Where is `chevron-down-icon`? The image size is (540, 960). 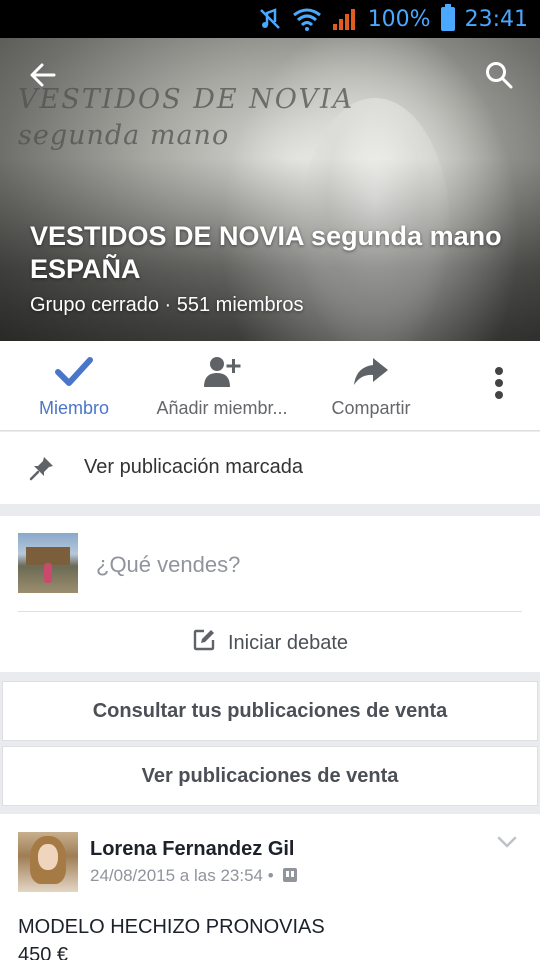 chevron-down-icon is located at coordinates (507, 842).